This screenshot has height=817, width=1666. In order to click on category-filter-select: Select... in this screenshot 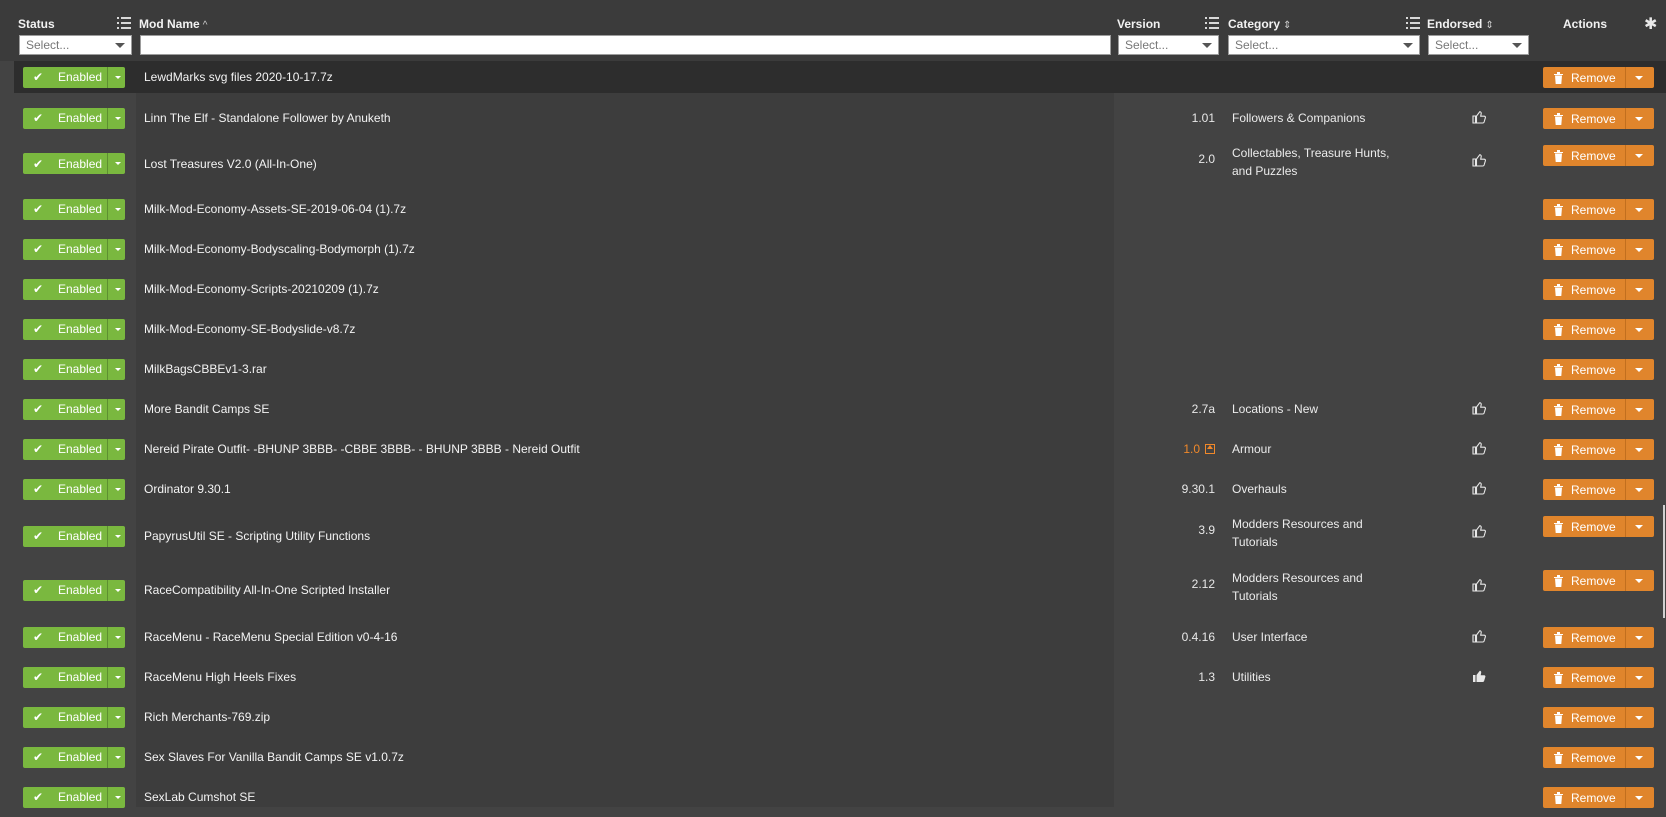, I will do `click(1324, 45)`.